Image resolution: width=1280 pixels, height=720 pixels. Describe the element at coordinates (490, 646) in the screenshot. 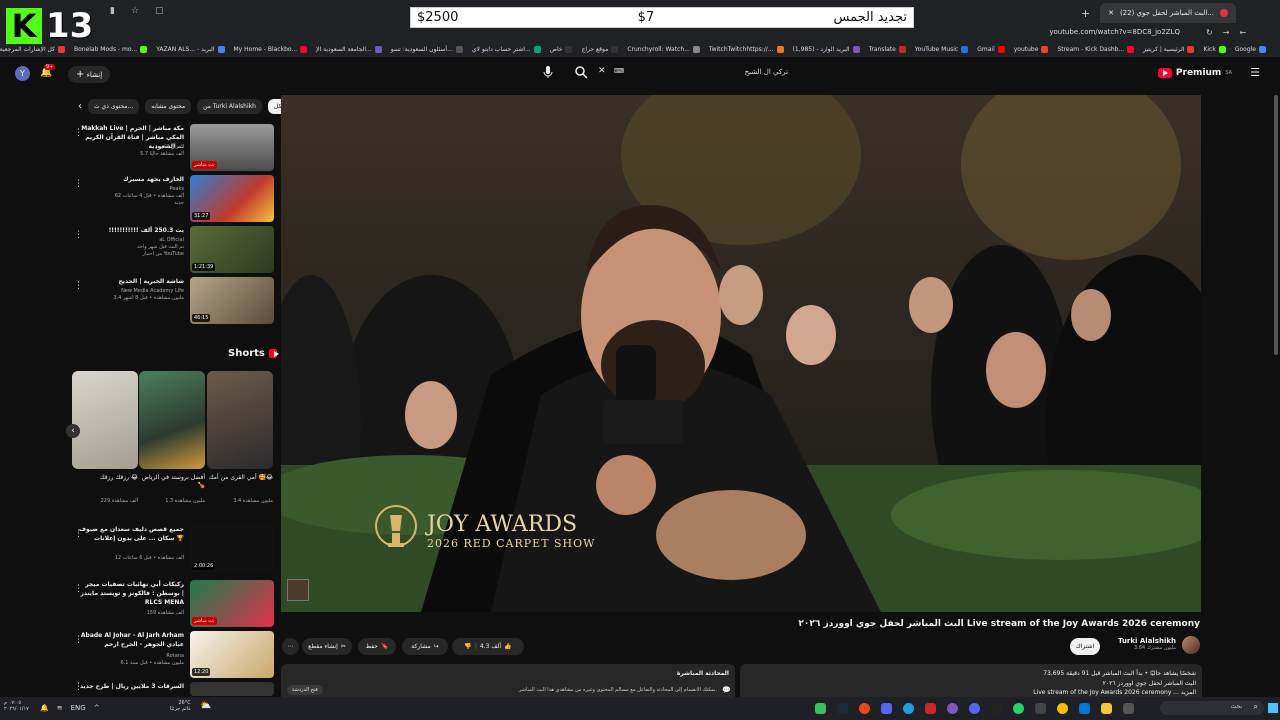

I see `like-count: 4.3 ألف` at that location.